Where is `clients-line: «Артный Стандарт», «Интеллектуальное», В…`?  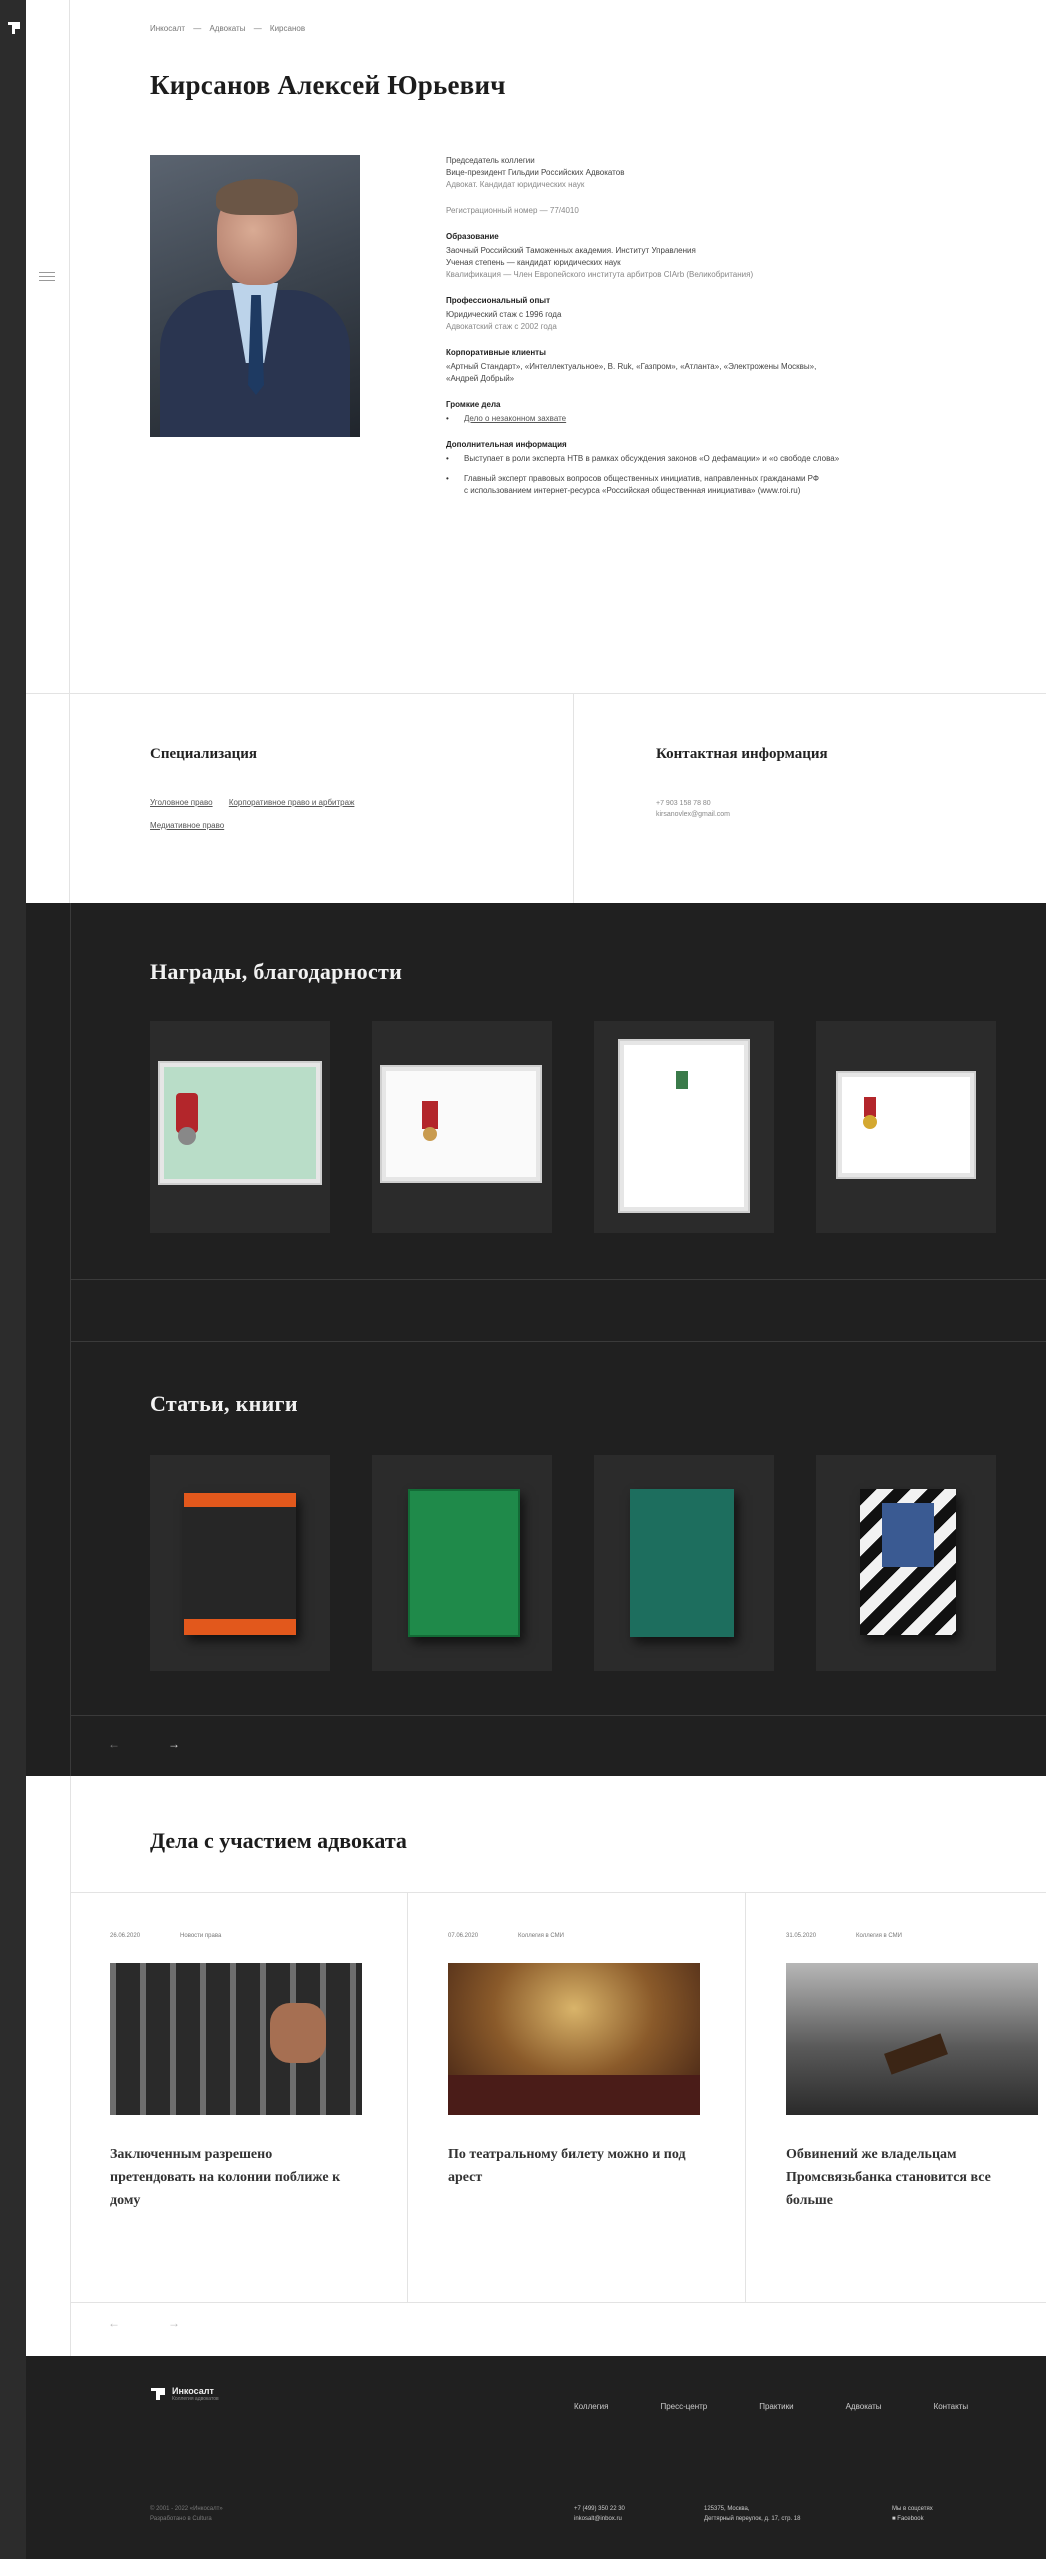 clients-line: «Артный Стандарт», «Интеллектуальное», В… is located at coordinates (631, 366).